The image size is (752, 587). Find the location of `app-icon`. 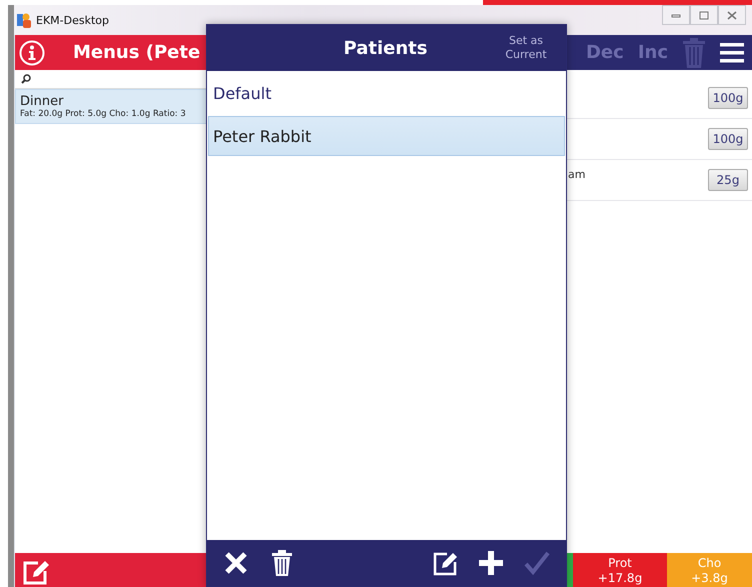

app-icon is located at coordinates (24, 20).